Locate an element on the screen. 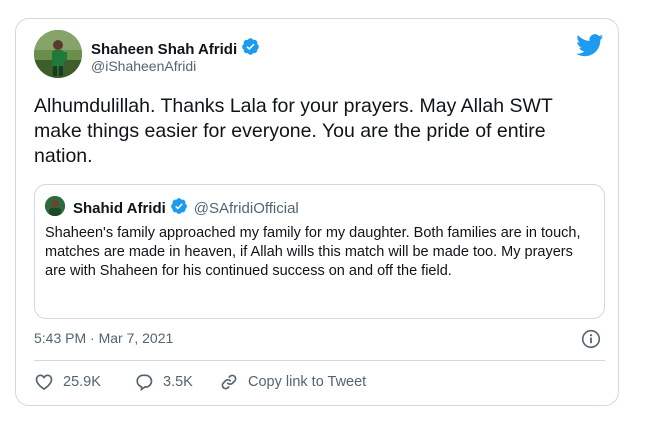 This screenshot has height=428, width=649. reply-button: 3.5K is located at coordinates (176, 382).